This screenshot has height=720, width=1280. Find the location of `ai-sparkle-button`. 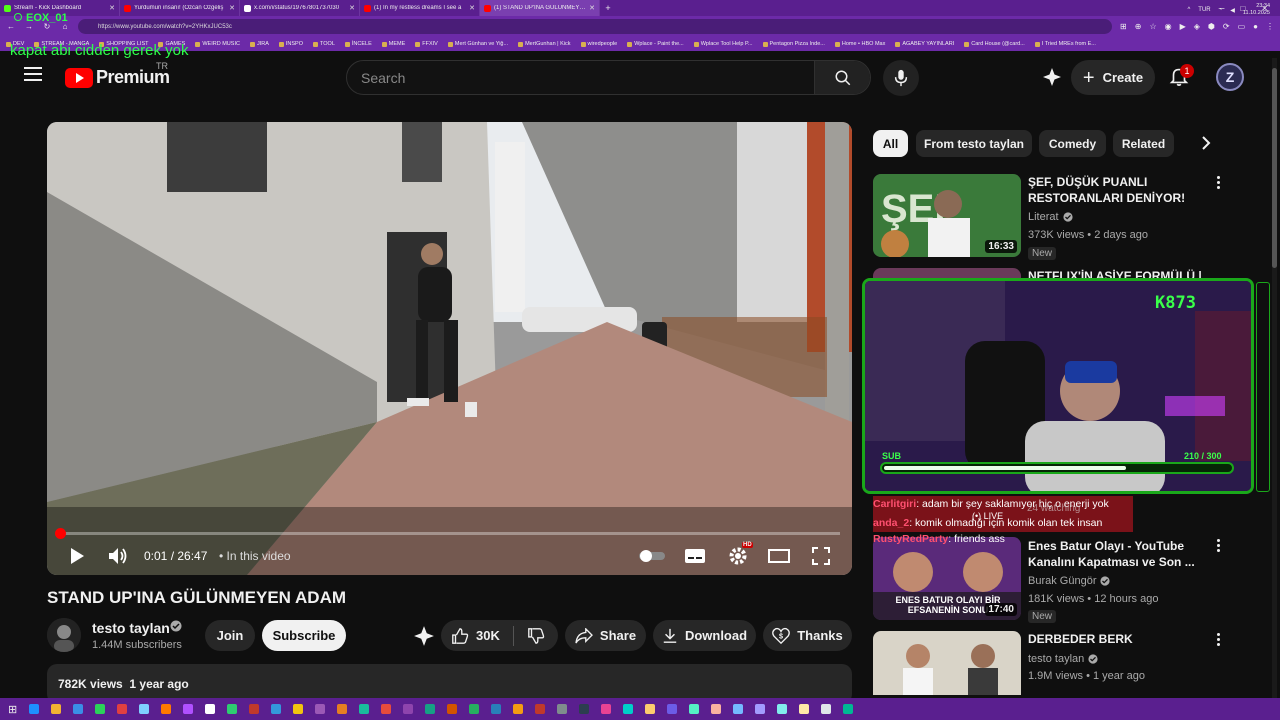

ai-sparkle-button is located at coordinates (1052, 77).